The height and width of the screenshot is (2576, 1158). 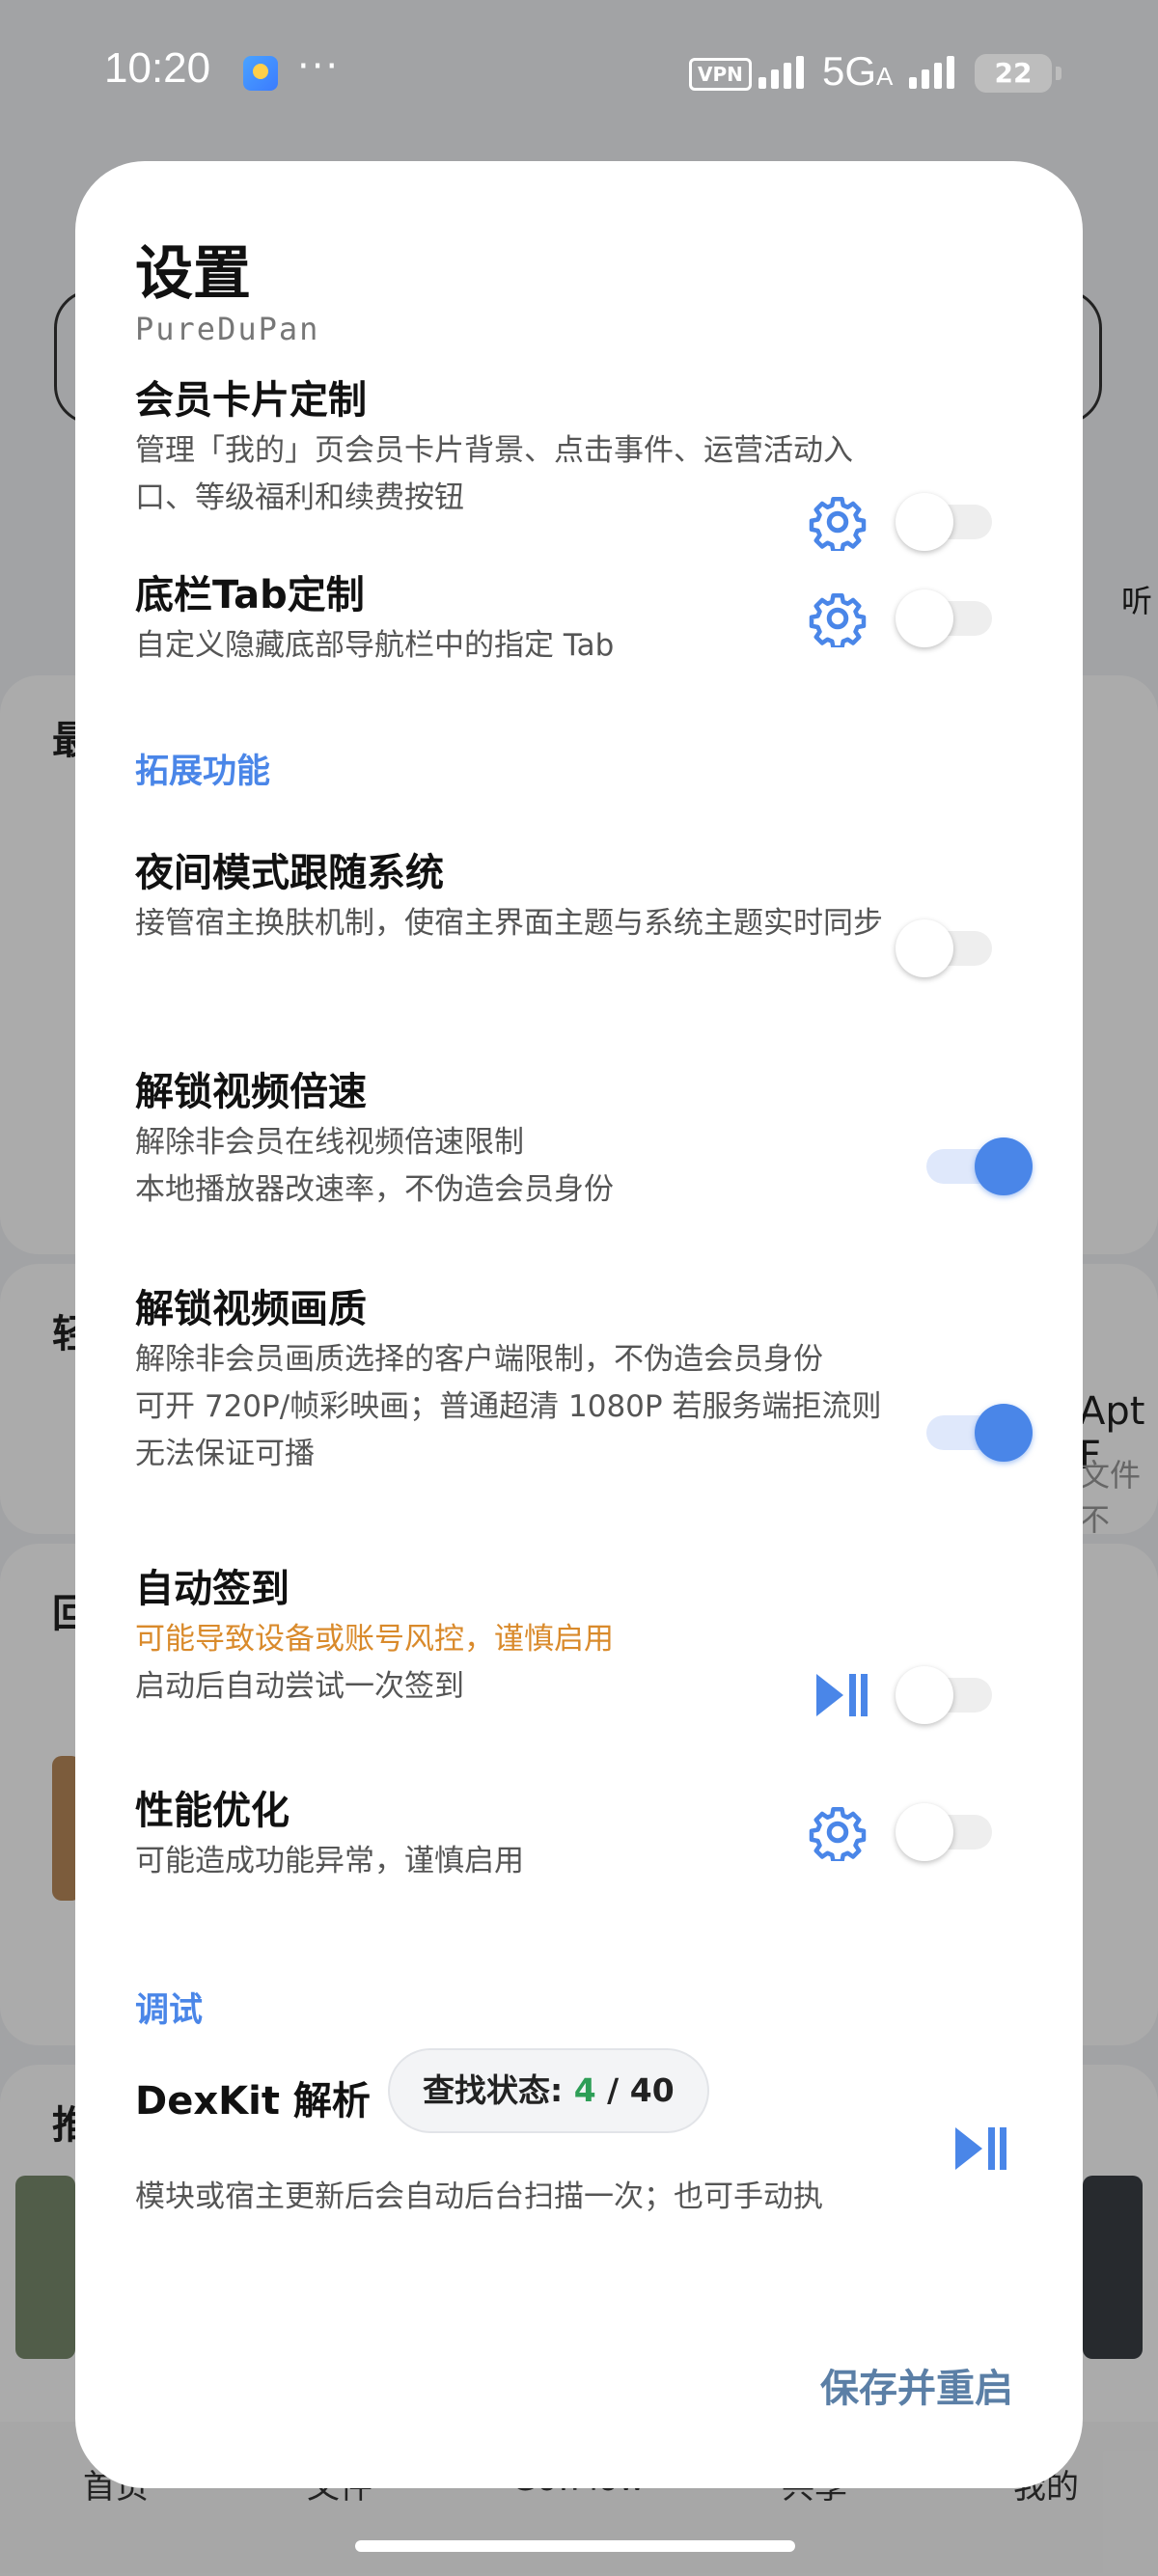 I want to click on setting-title: 性能优化, so click(x=212, y=1811).